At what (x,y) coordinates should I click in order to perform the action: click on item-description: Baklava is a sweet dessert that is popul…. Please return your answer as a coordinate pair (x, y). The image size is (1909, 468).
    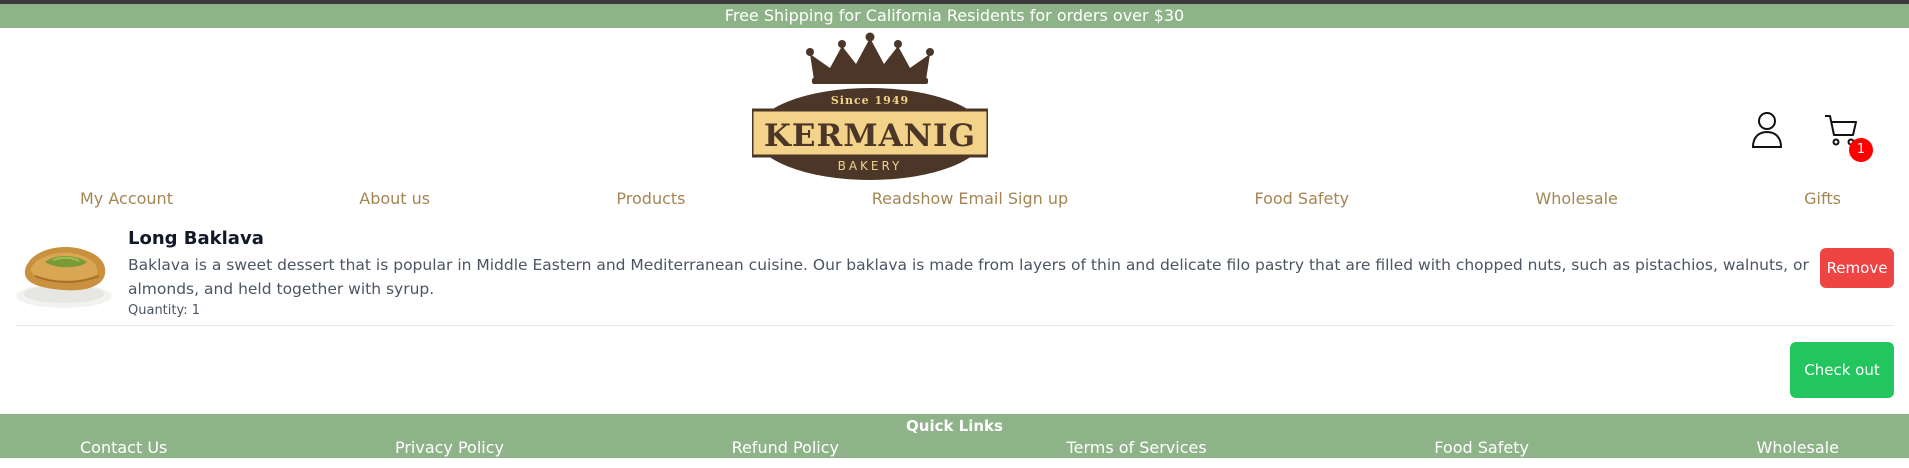
    Looking at the image, I should click on (968, 277).